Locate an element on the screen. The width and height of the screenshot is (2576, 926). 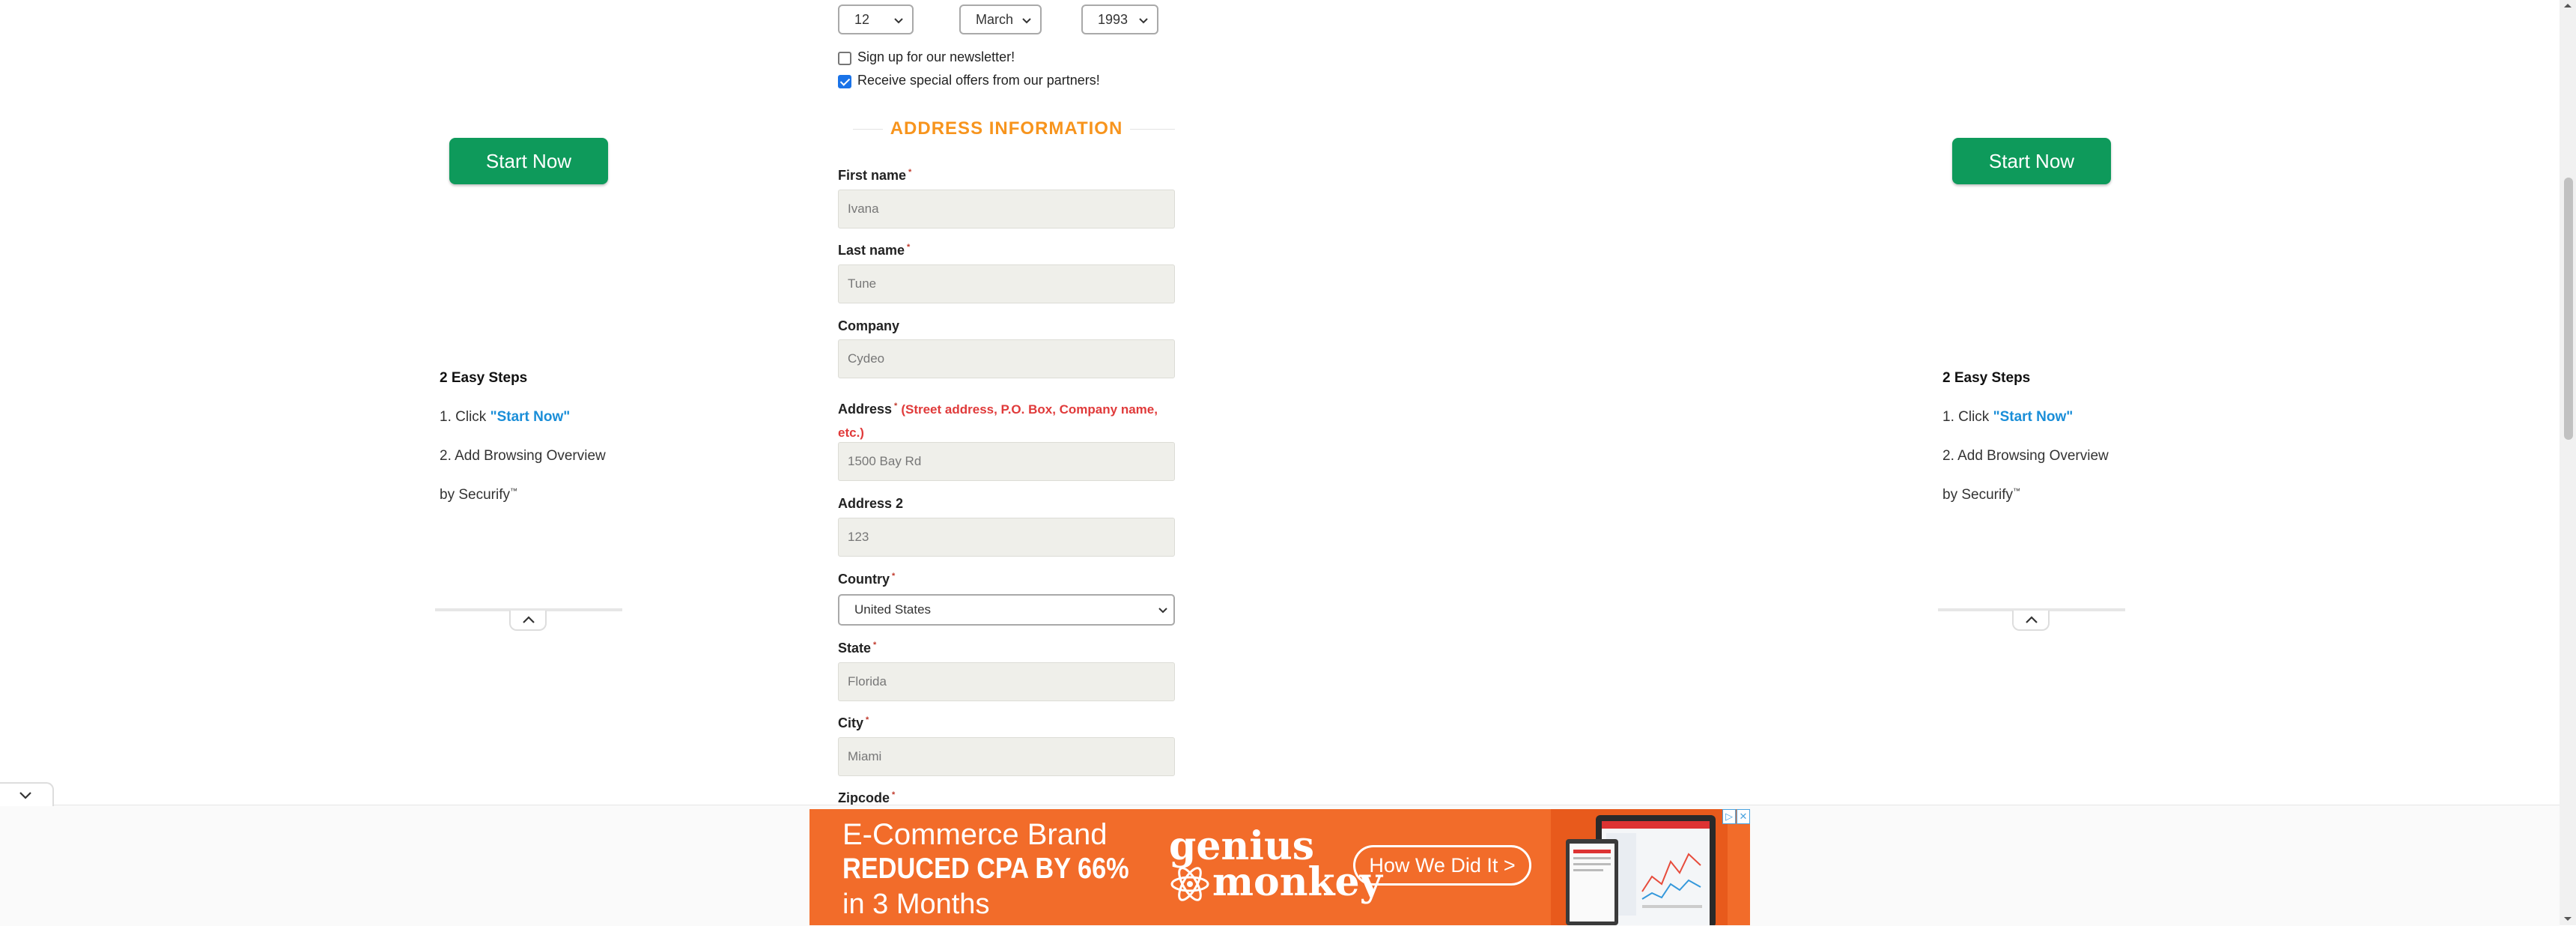
step2b-right: by Securify™ is located at coordinates (1981, 495).